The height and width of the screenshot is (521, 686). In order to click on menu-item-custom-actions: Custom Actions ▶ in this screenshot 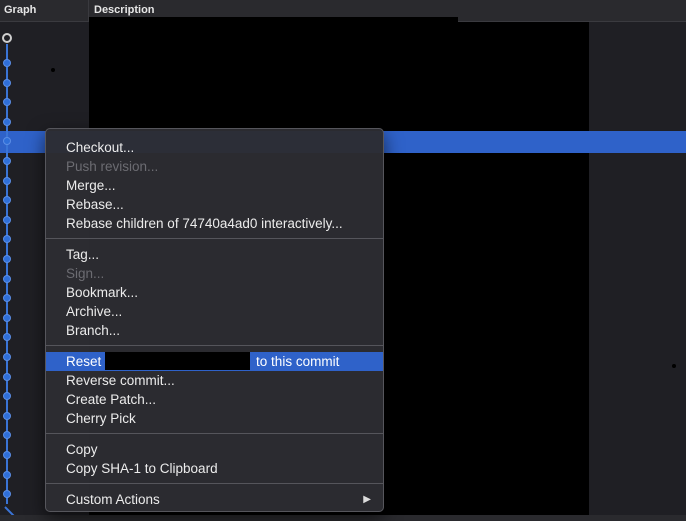, I will do `click(214, 499)`.